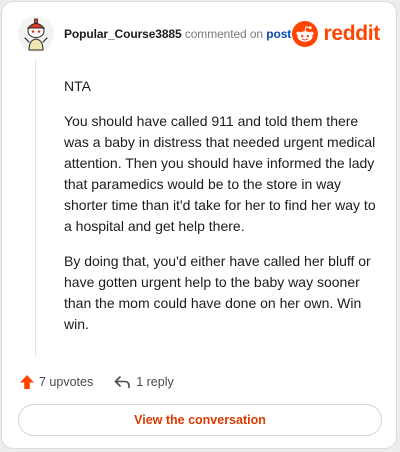 Image resolution: width=400 pixels, height=452 pixels. Describe the element at coordinates (351, 33) in the screenshot. I see `reddit-wordmark: reddit` at that location.